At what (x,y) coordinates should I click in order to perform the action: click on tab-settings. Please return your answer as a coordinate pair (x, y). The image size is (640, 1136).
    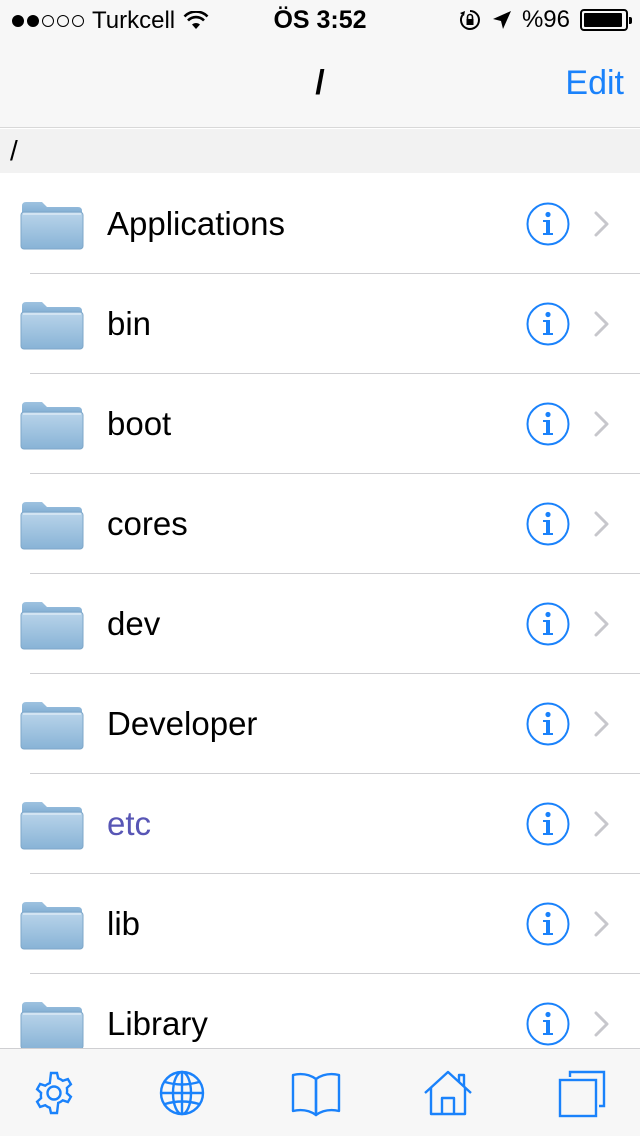
    Looking at the image, I should click on (54, 1093).